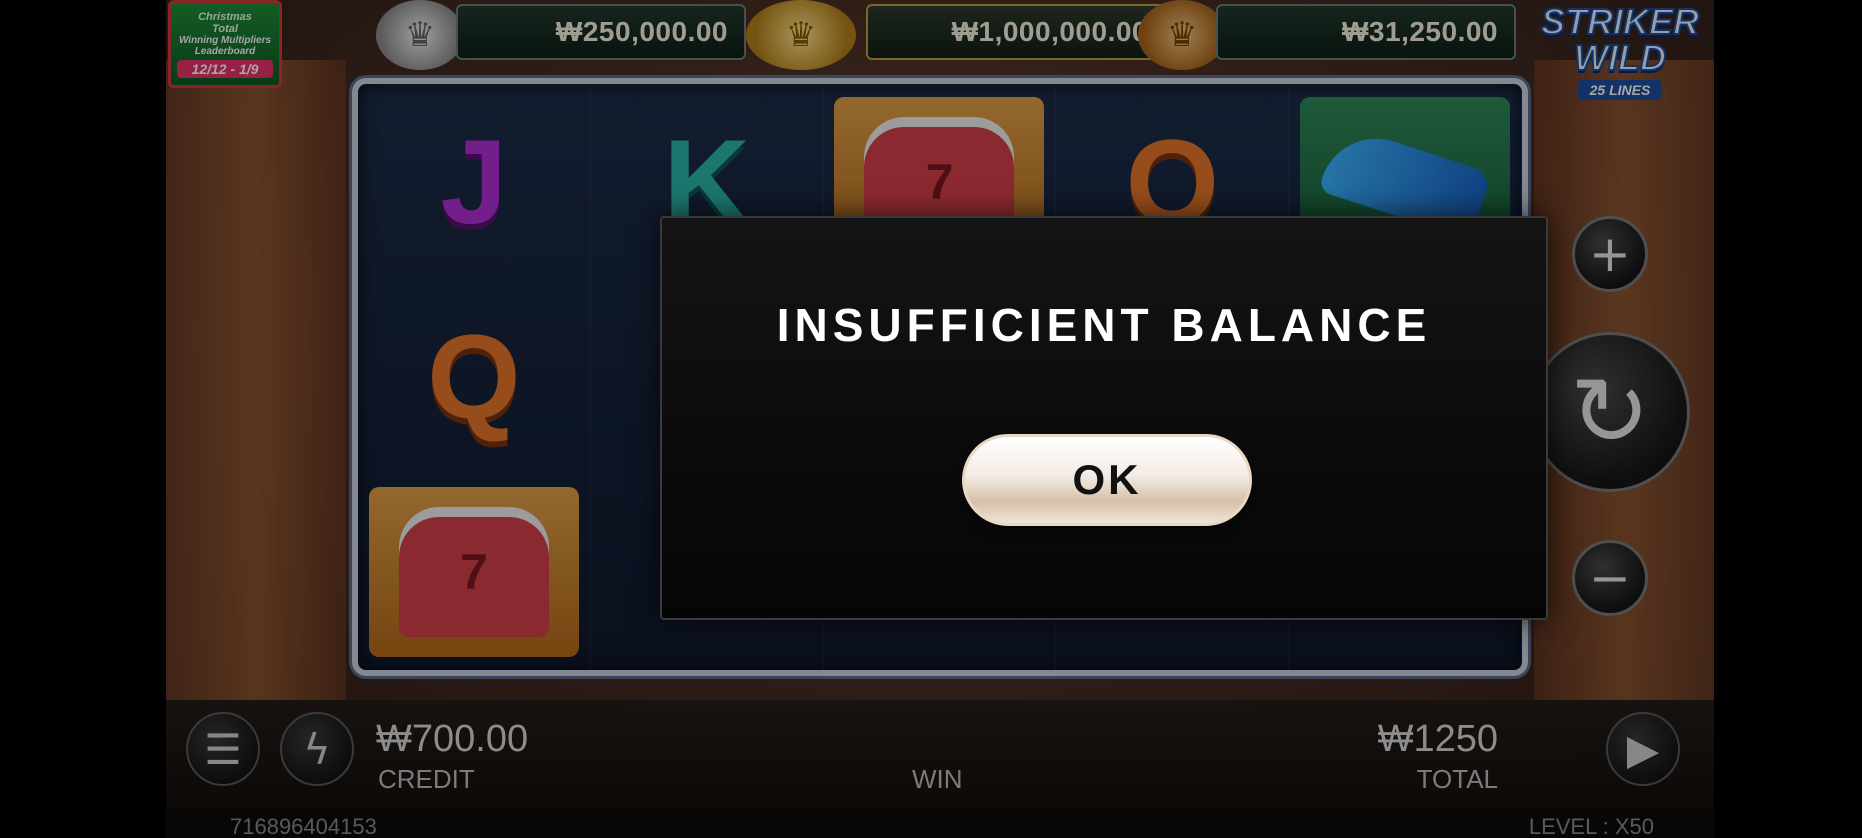 The width and height of the screenshot is (1862, 838). What do you see at coordinates (1107, 480) in the screenshot?
I see `ok-button: OK` at bounding box center [1107, 480].